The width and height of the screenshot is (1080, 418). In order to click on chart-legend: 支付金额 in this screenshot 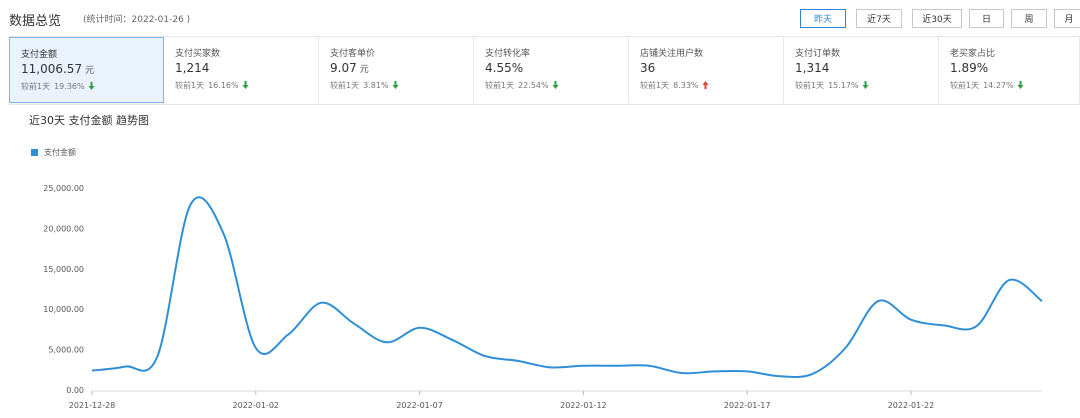, I will do `click(53, 152)`.